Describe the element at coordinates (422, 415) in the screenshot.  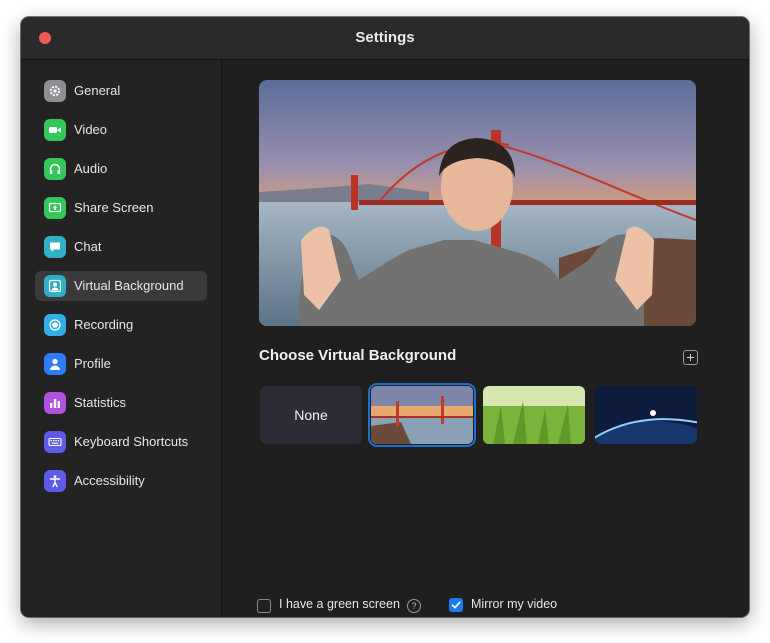
I see `background-option-golden-gate` at that location.